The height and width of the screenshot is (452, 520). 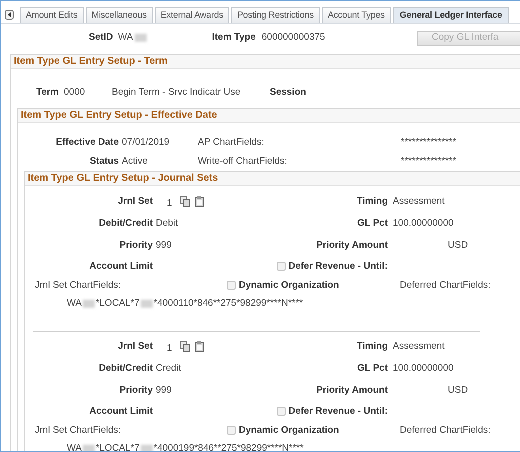 What do you see at coordinates (177, 93) in the screenshot?
I see `term-description: Begin Term - Srvc Indicatr Use` at bounding box center [177, 93].